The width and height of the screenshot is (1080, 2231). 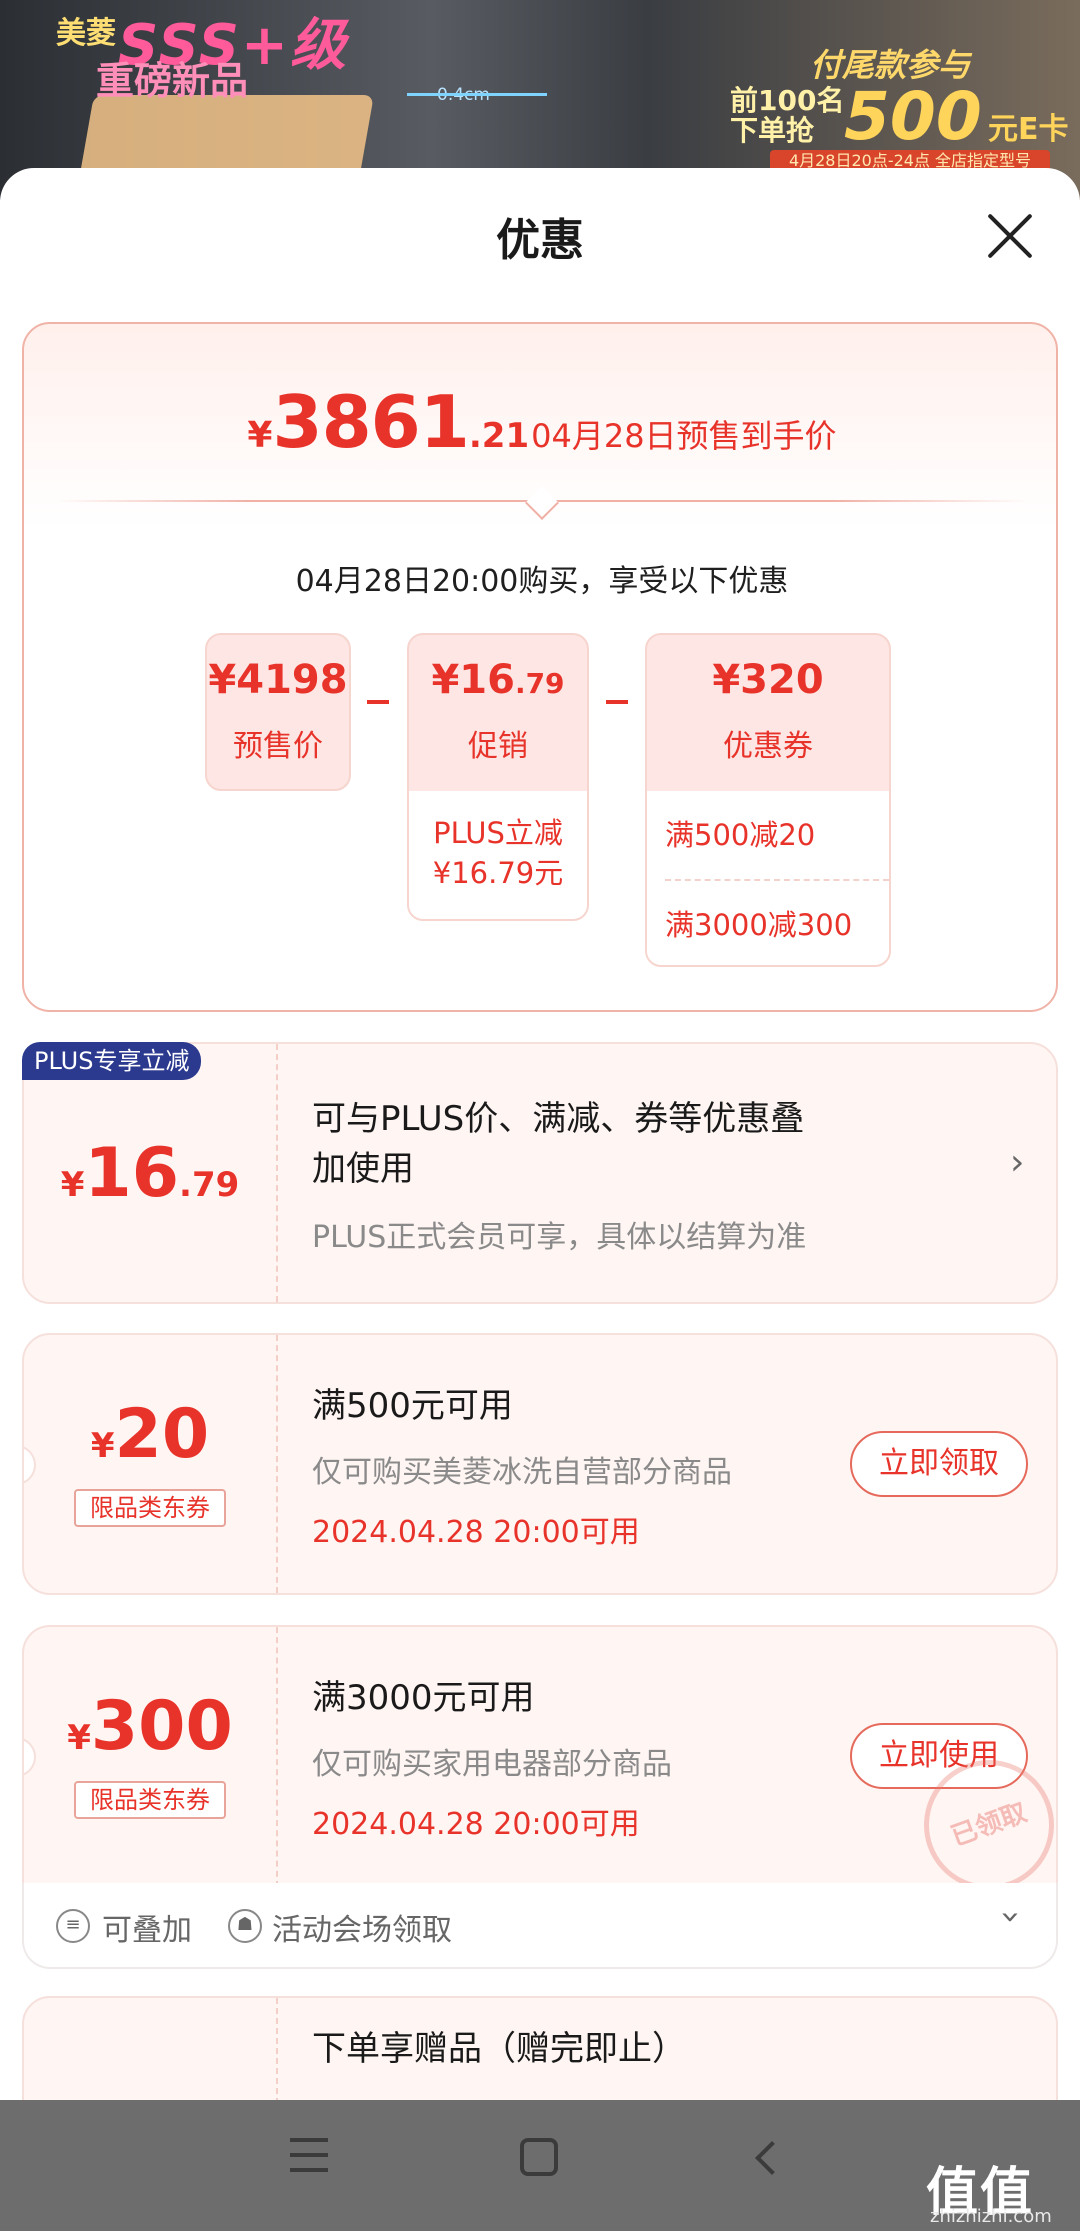 I want to click on back-icon, so click(x=772, y=2158).